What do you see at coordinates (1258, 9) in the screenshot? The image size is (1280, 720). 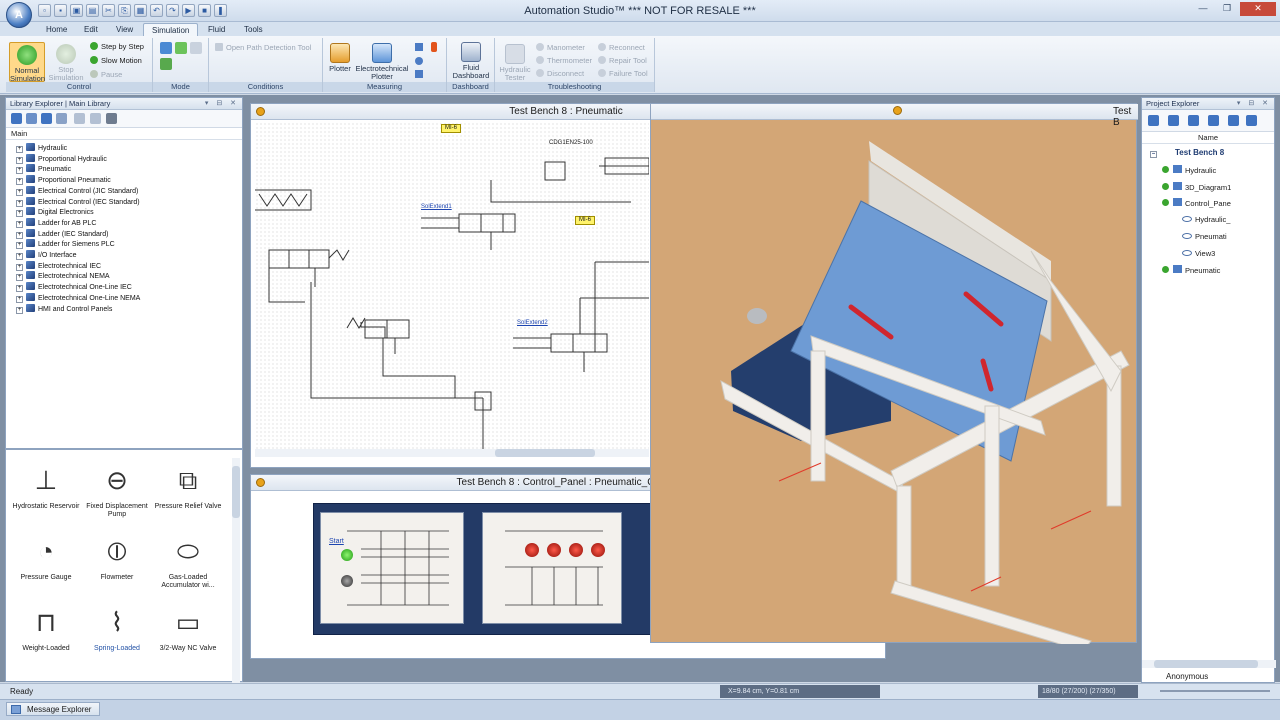 I see `close-button: ✕` at bounding box center [1258, 9].